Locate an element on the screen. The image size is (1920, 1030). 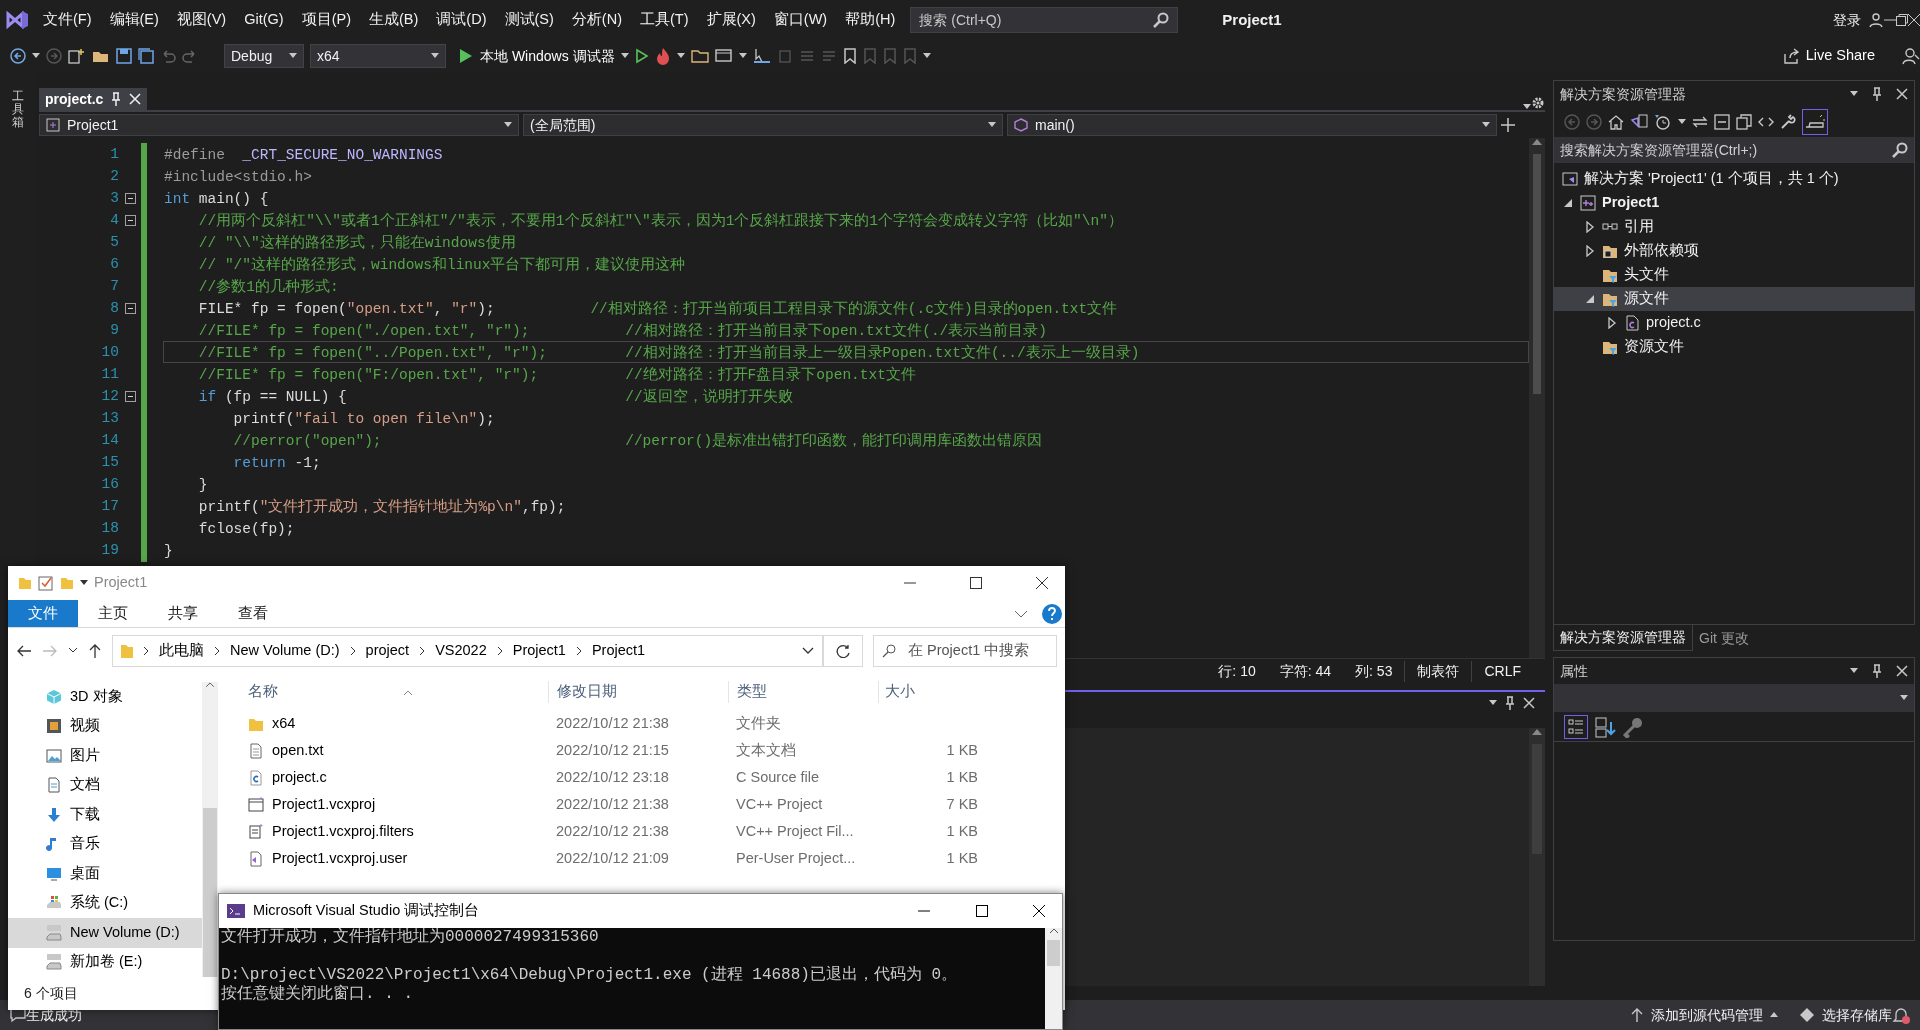
breadcrumb-item: VS2022 is located at coordinates (461, 651).